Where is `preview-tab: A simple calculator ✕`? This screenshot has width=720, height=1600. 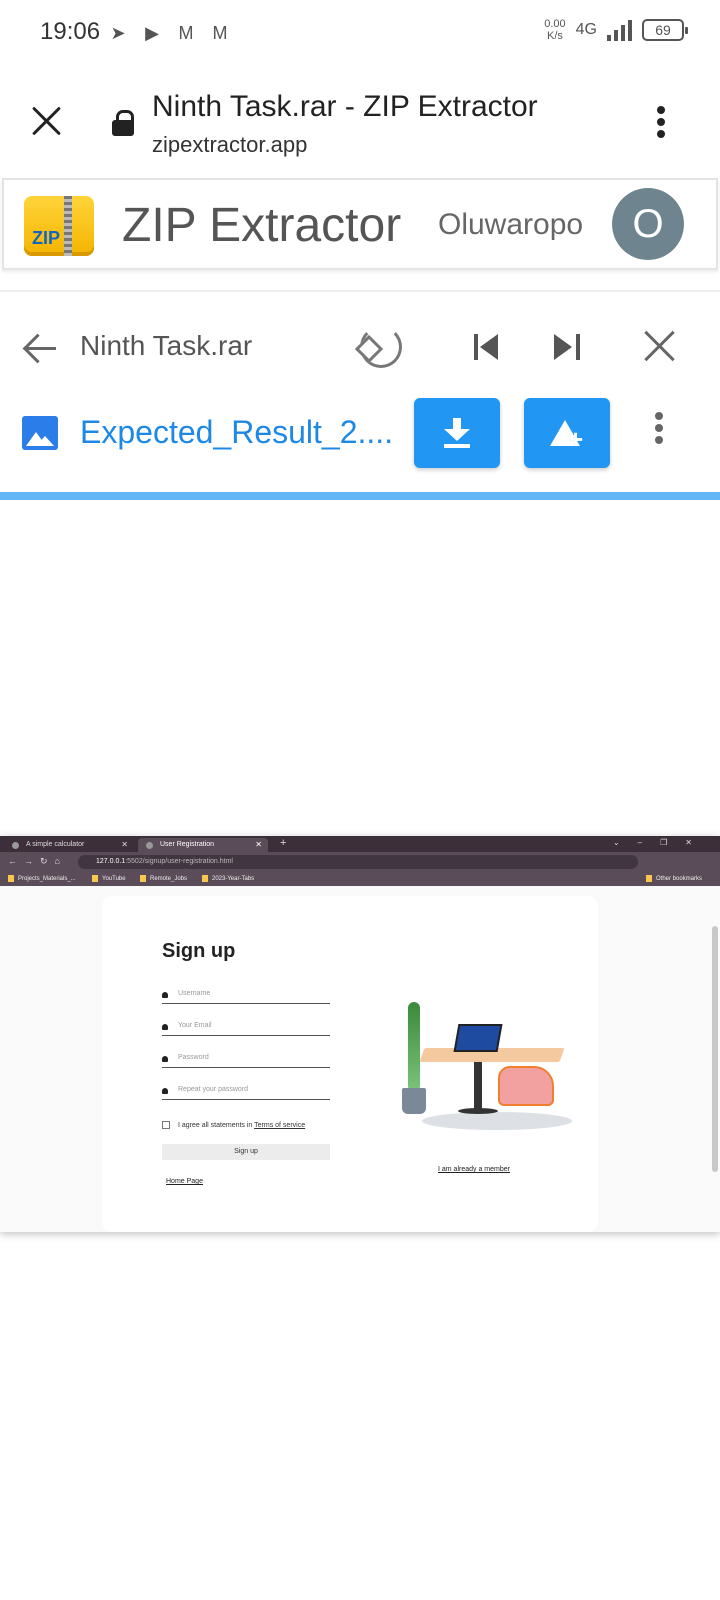
preview-tab: A simple calculator ✕ is located at coordinates (69, 845).